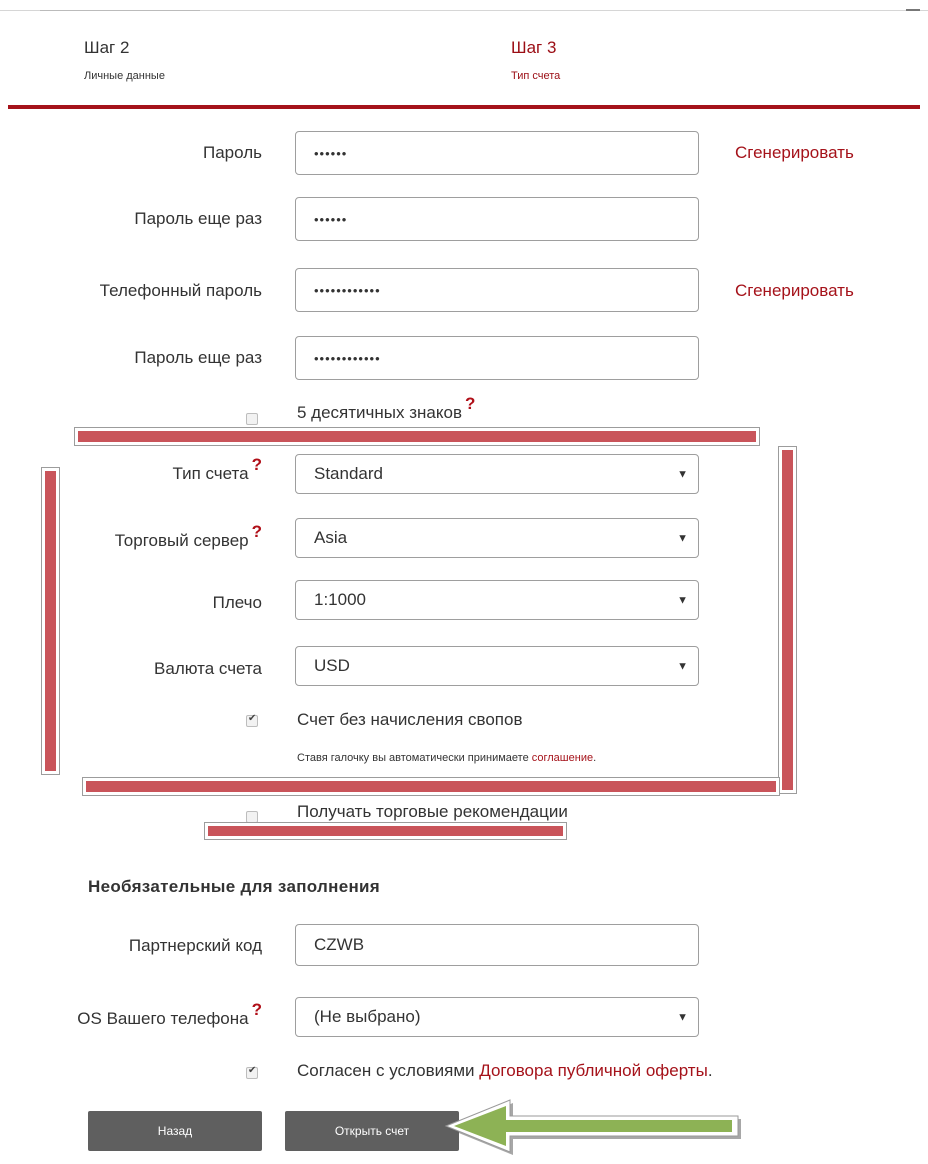 The image size is (928, 1164). Describe the element at coordinates (232, 152) in the screenshot. I see `password-label: Пароль` at that location.